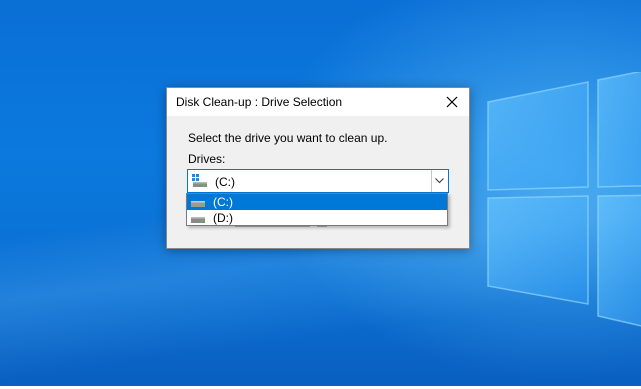 The width and height of the screenshot is (641, 389). I want to click on dialog-title-bar: Disk Clean-up : Drive Selection, so click(318, 102).